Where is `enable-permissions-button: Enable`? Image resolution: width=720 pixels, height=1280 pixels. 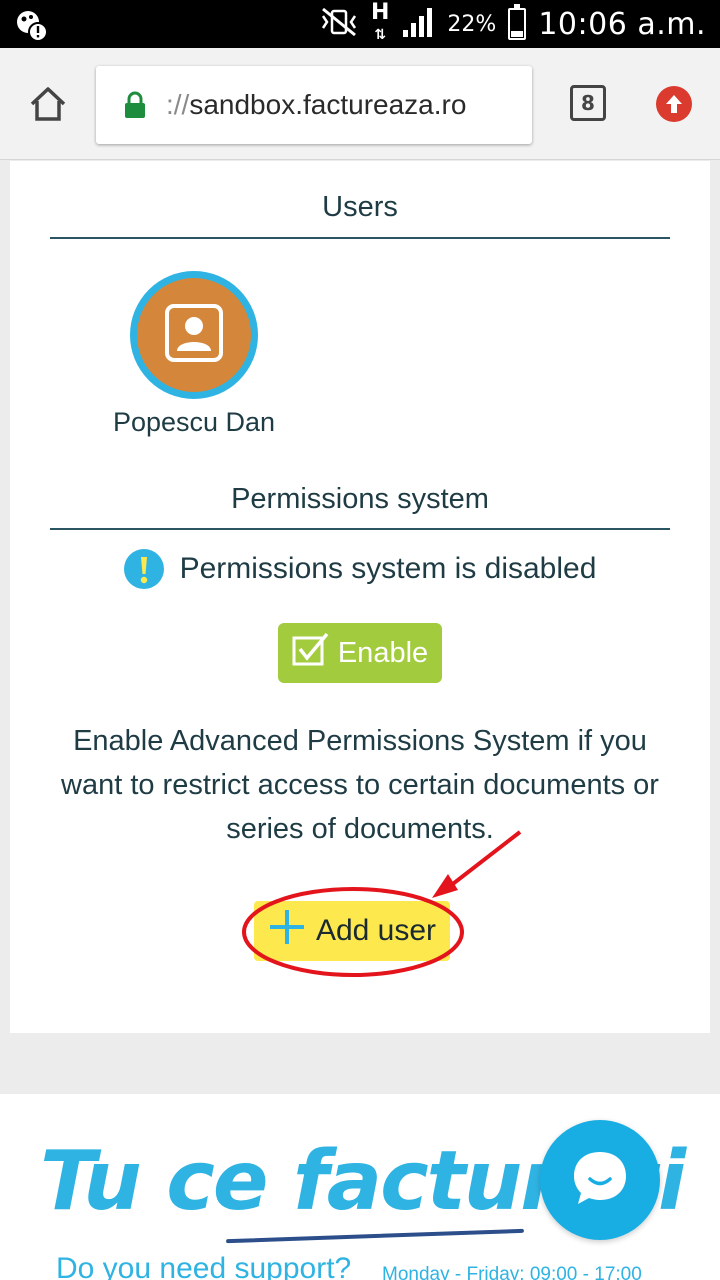
enable-permissions-button: Enable is located at coordinates (360, 653).